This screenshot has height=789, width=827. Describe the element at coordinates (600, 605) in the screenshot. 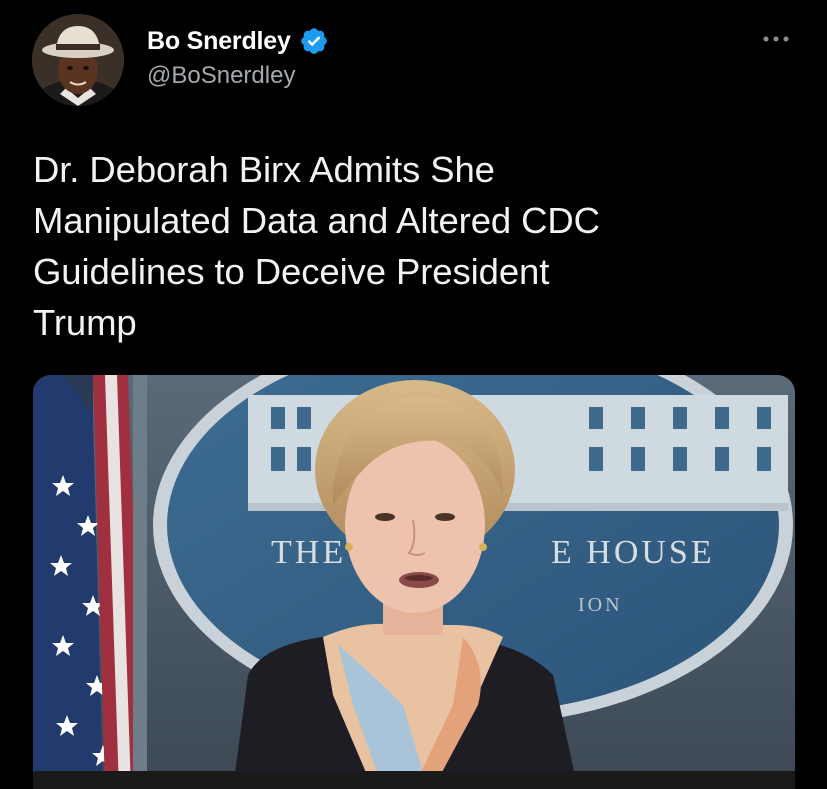

I see `sign-text-lower: ION` at that location.